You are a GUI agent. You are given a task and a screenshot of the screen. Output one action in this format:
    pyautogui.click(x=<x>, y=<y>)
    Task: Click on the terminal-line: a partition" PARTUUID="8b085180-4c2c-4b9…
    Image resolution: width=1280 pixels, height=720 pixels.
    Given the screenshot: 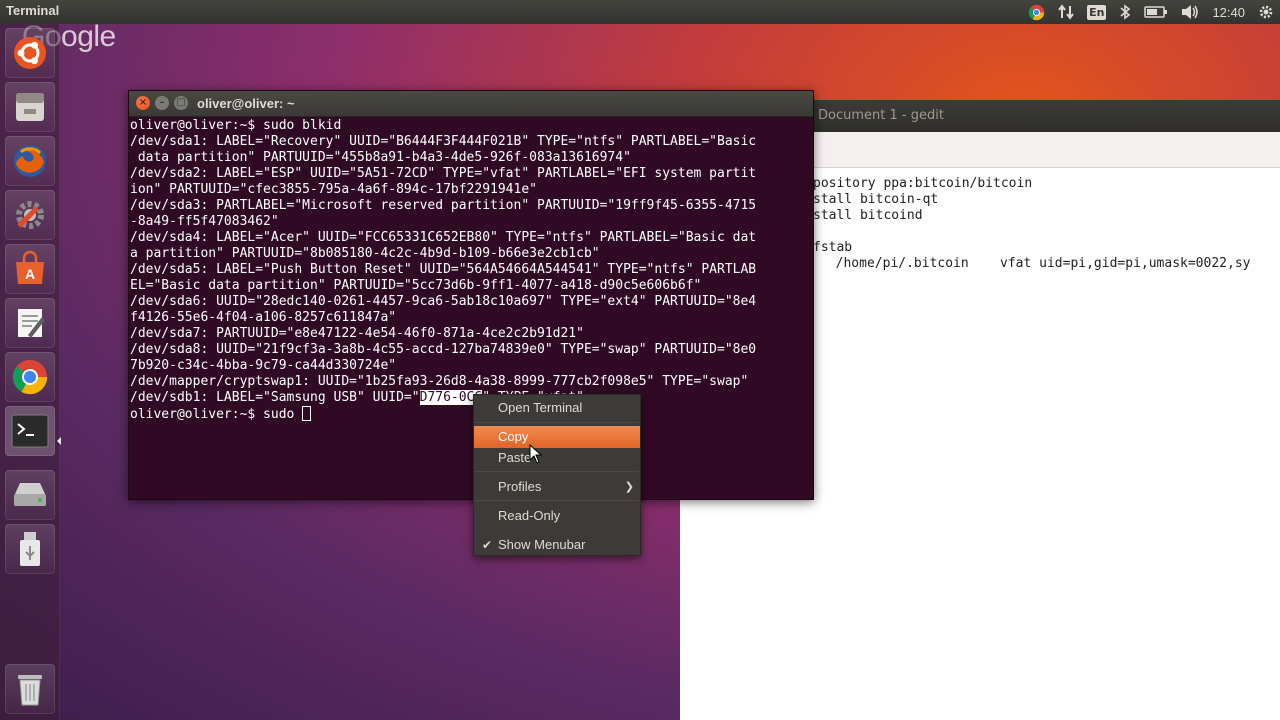 What is the action you would take?
    pyautogui.click(x=365, y=253)
    